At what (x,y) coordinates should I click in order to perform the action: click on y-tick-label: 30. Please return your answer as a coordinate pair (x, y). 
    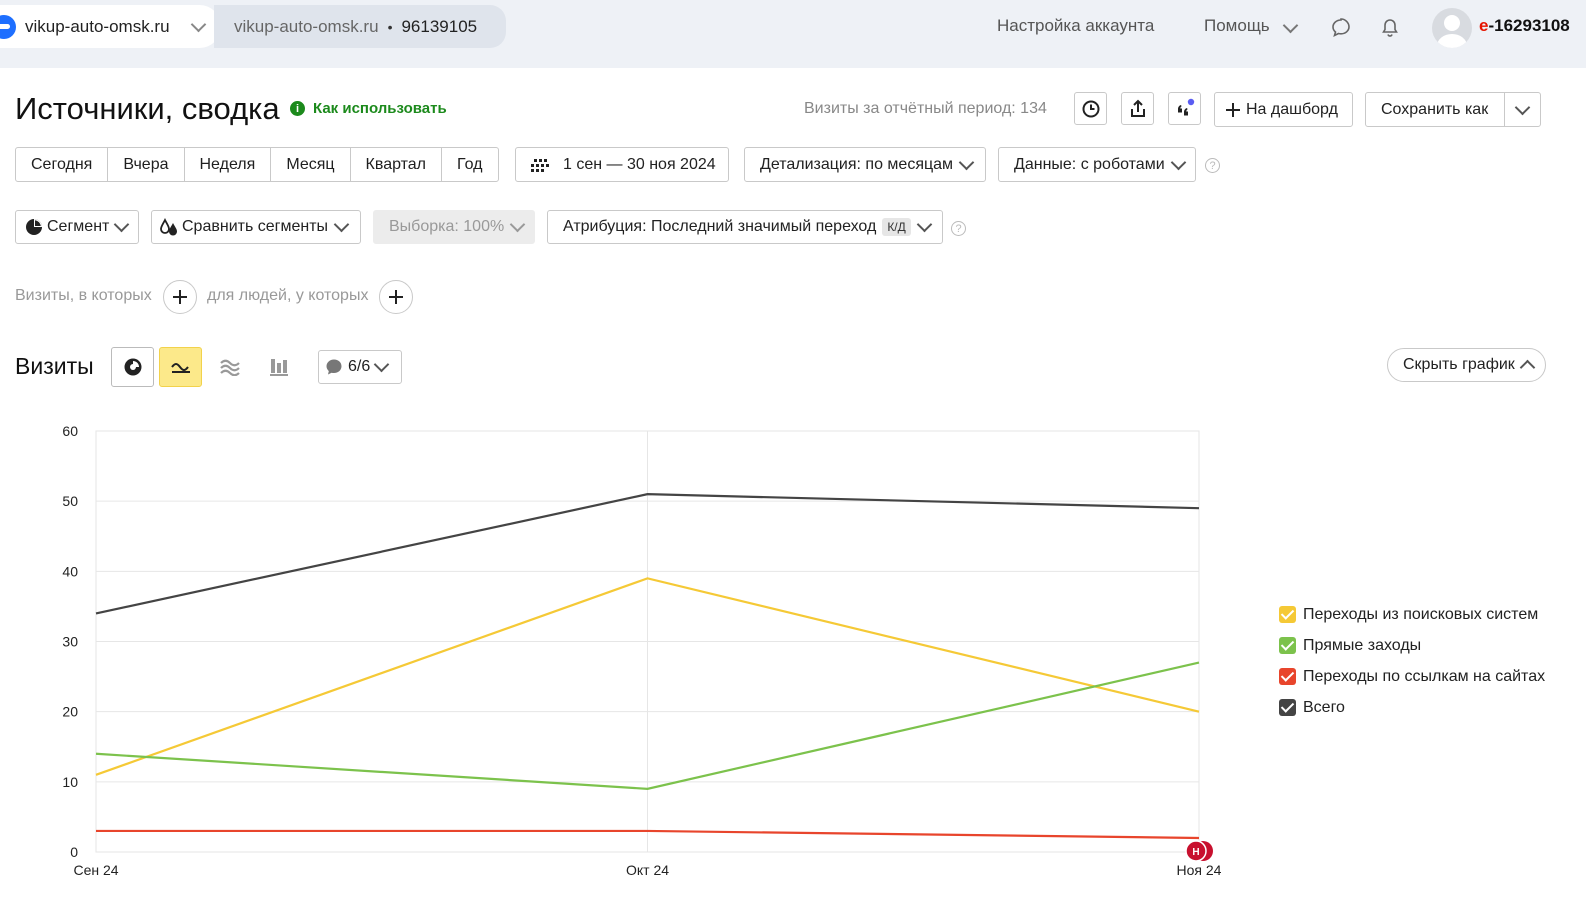
    Looking at the image, I should click on (70, 642).